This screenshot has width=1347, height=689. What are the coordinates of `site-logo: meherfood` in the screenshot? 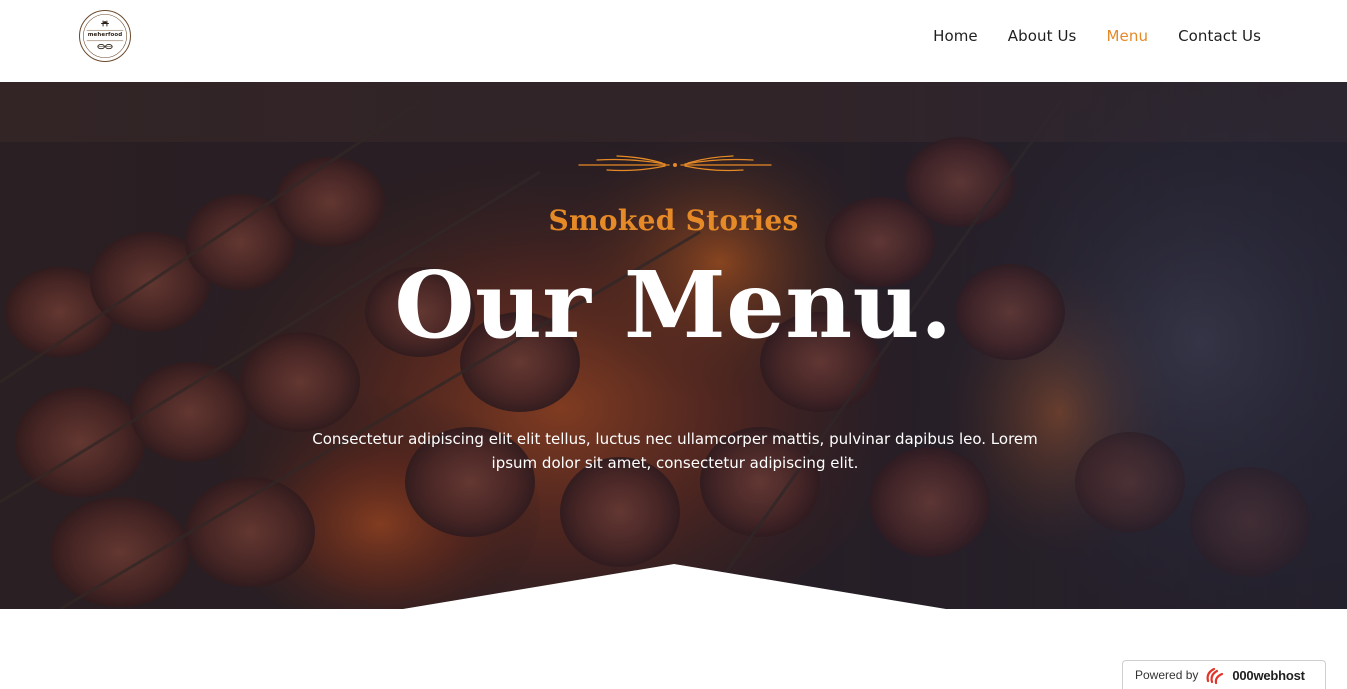 It's located at (105, 36).